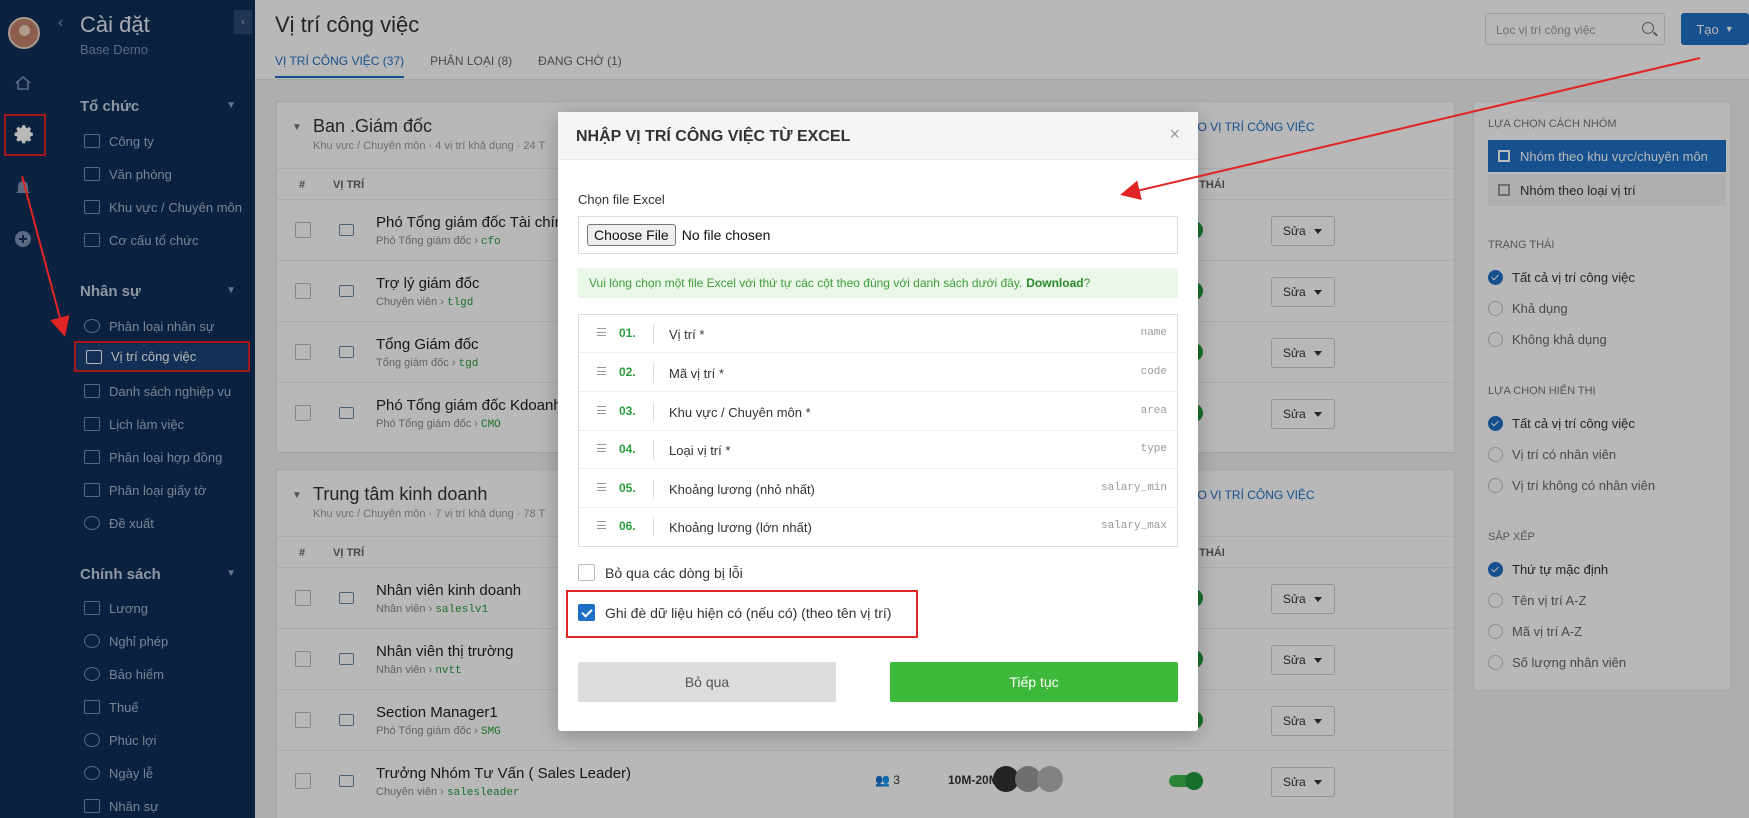 This screenshot has height=818, width=1749. What do you see at coordinates (1034, 682) in the screenshot?
I see `continue-button: Tiếp tục` at bounding box center [1034, 682].